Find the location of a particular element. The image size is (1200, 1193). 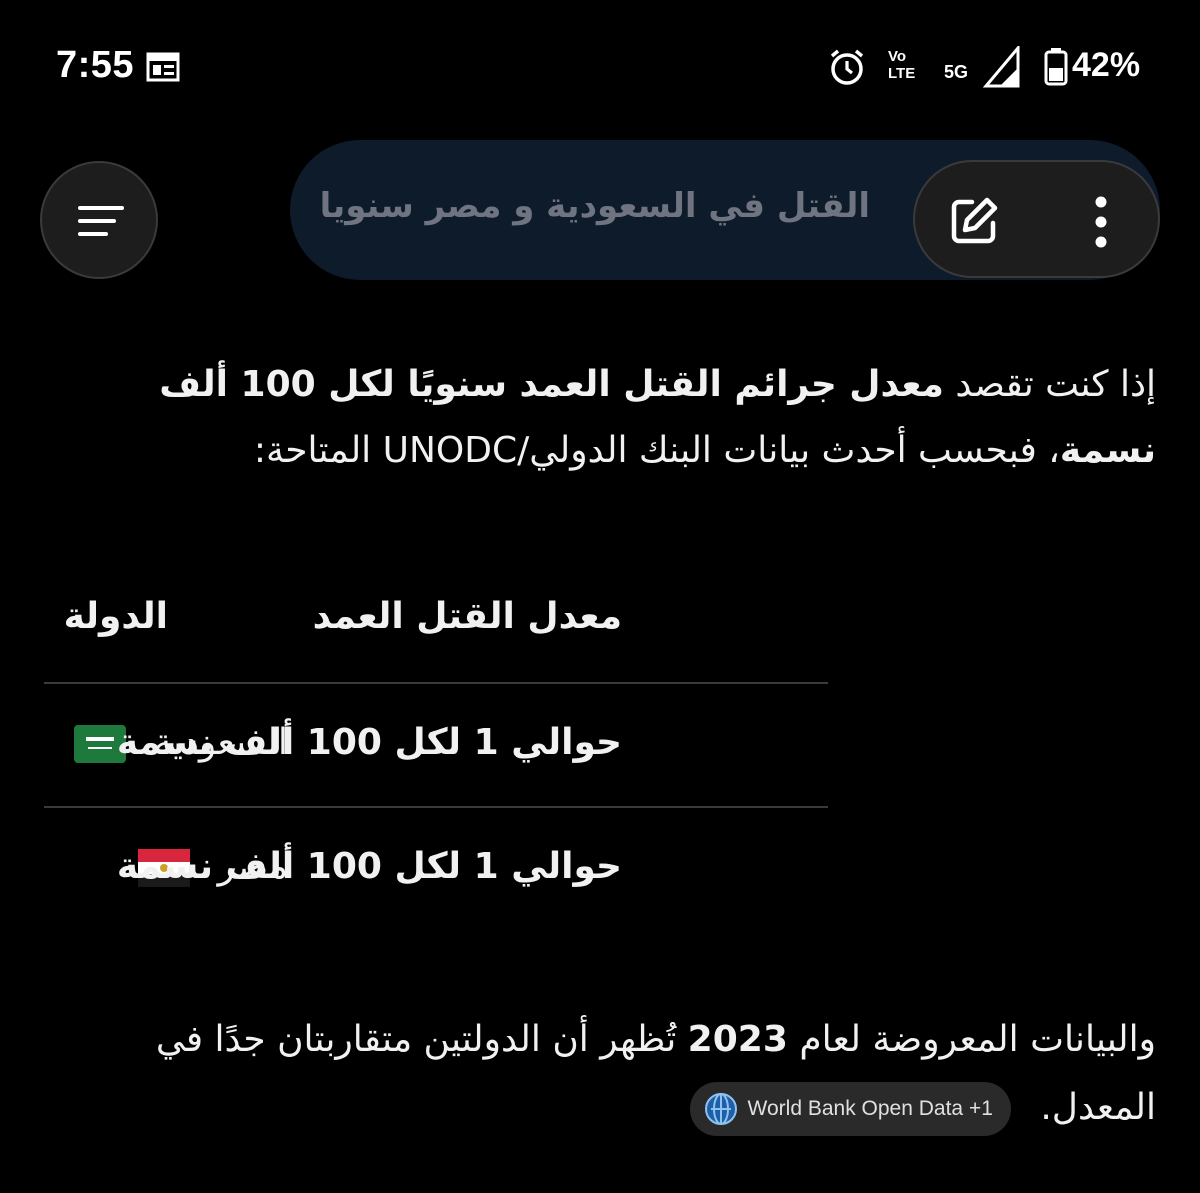

volte-top-label: Vo is located at coordinates (897, 56).